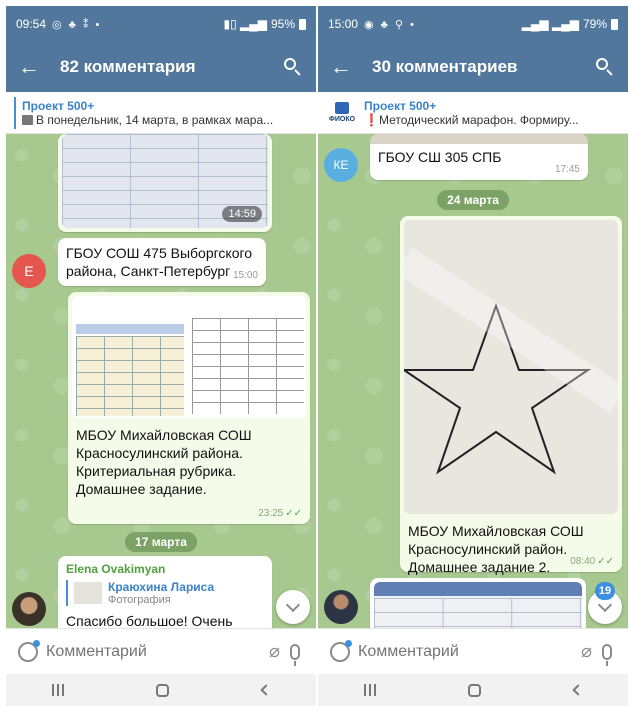 The height and width of the screenshot is (706, 631). I want to click on exclamation-icon: ❗, so click(371, 119).